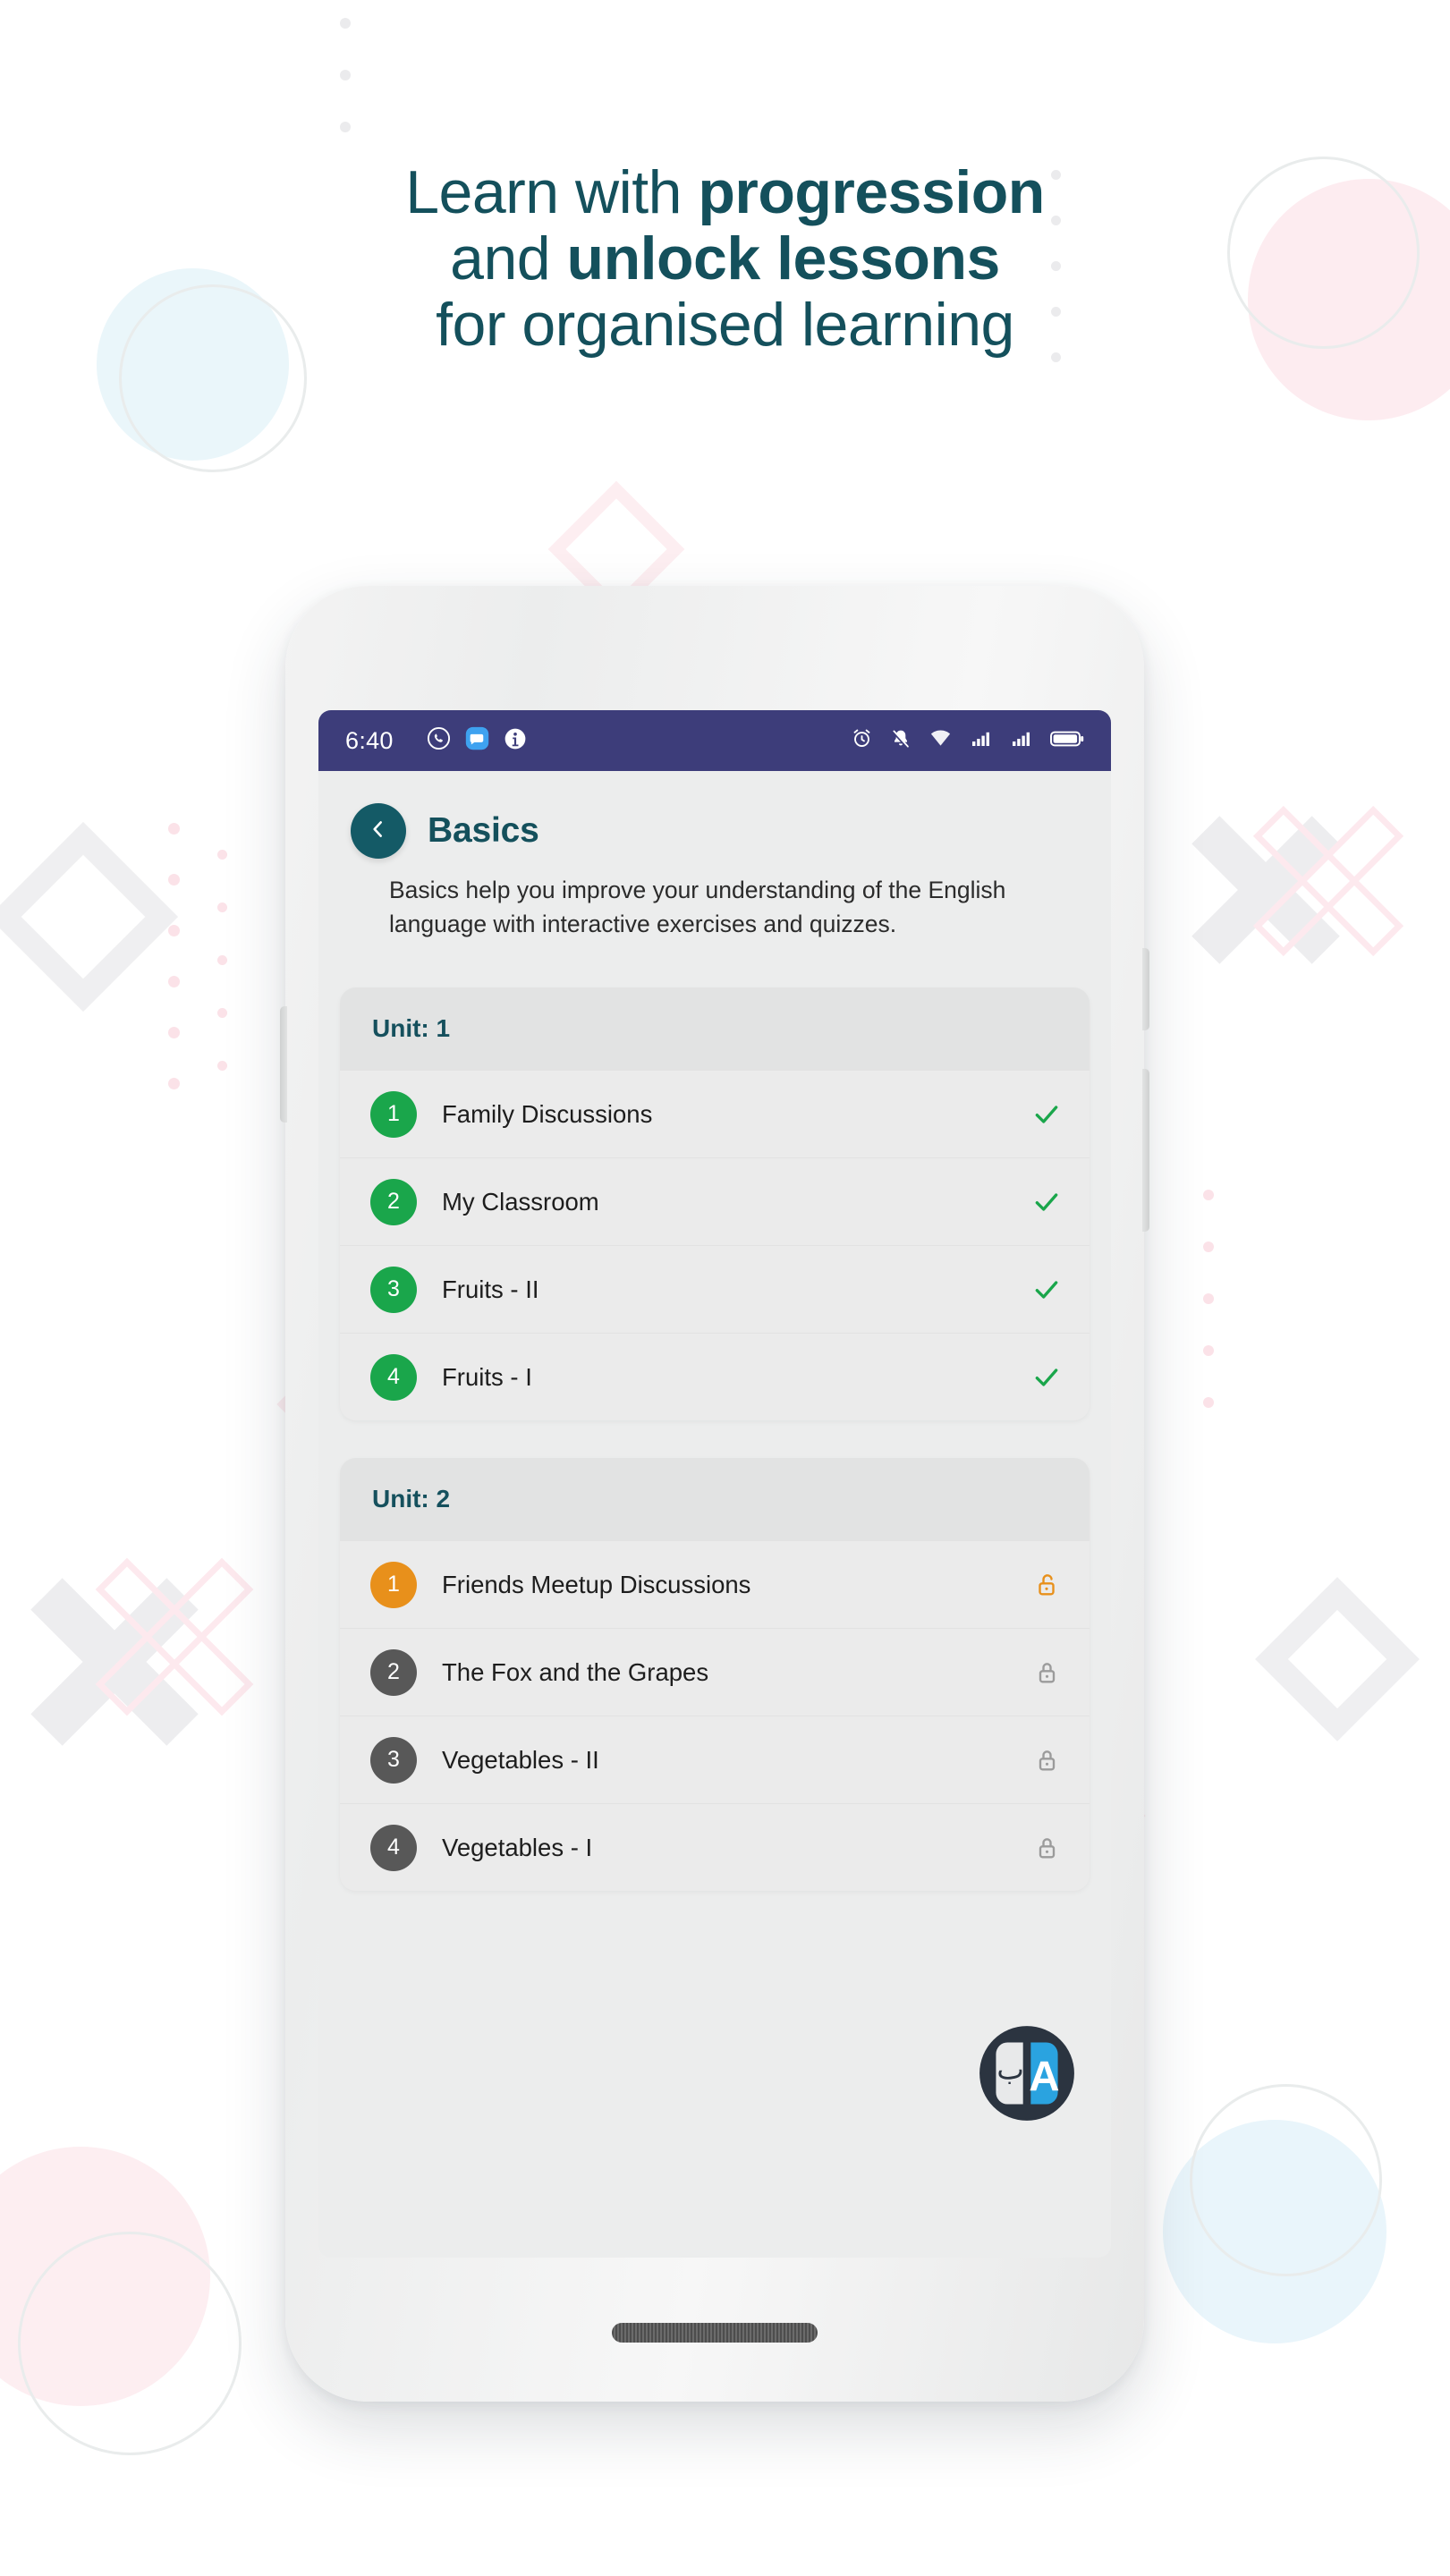  I want to click on headline-line-3: for organised learning, so click(725, 325).